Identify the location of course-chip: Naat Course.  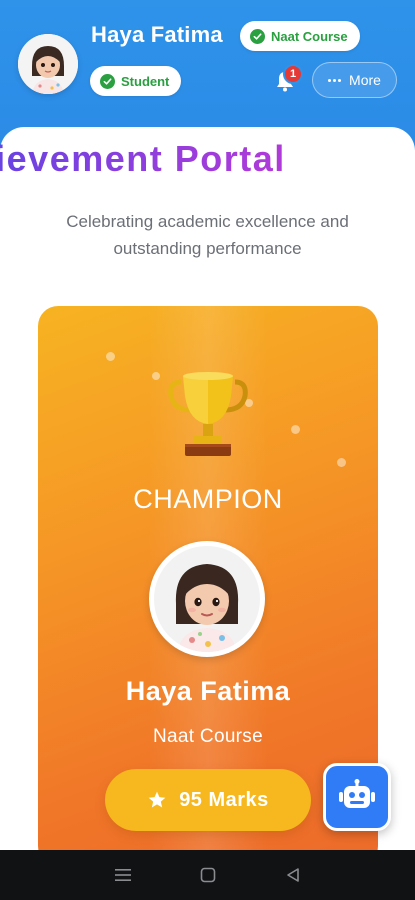
(300, 36).